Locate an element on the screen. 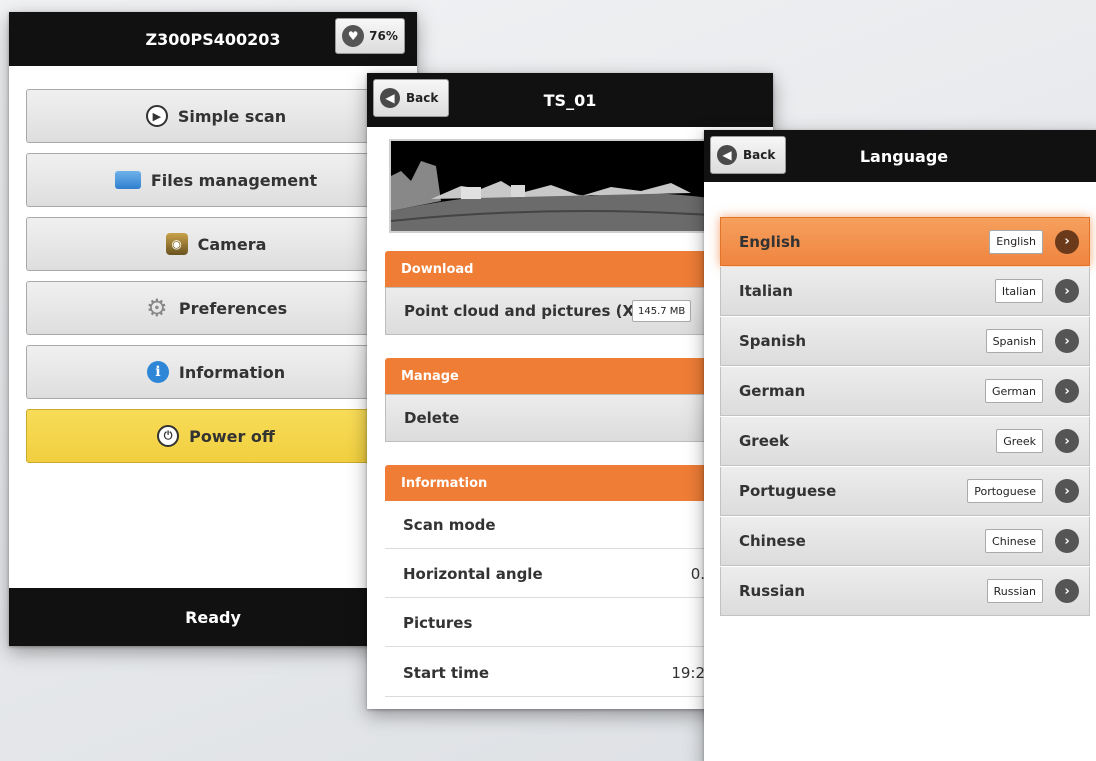 The width and height of the screenshot is (1096, 761). files-management-label: Files management is located at coordinates (234, 180).